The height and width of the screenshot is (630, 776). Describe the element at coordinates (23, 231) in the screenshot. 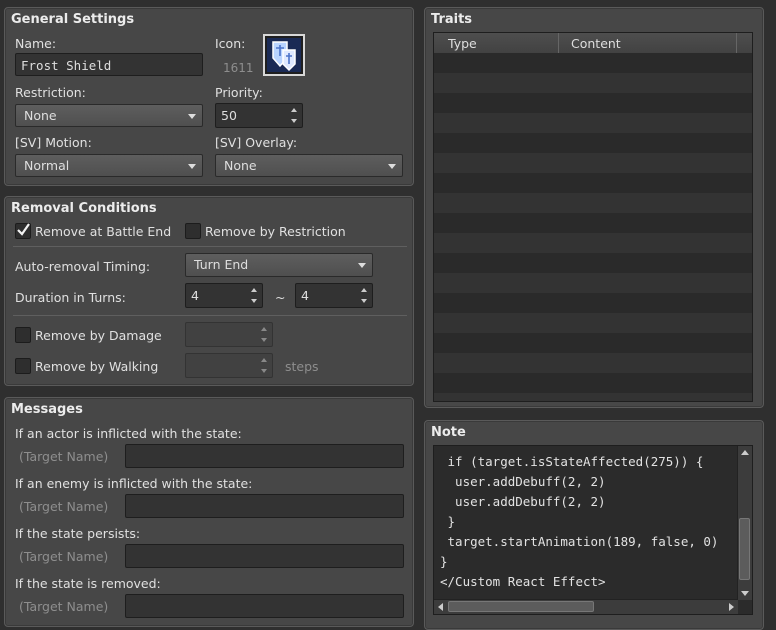

I see `battle-end-checkbox` at that location.